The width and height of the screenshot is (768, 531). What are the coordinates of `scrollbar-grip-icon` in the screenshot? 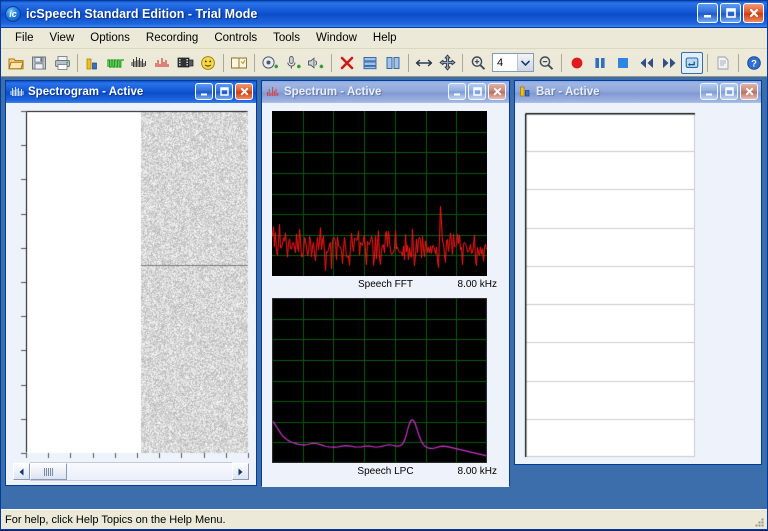 It's located at (48, 471).